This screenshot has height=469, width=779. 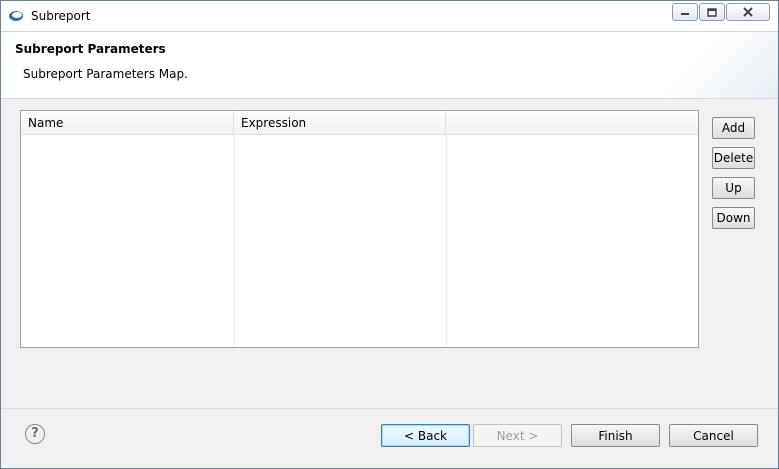 I want to click on page-description: Subreport Parameters Map., so click(x=105, y=74).